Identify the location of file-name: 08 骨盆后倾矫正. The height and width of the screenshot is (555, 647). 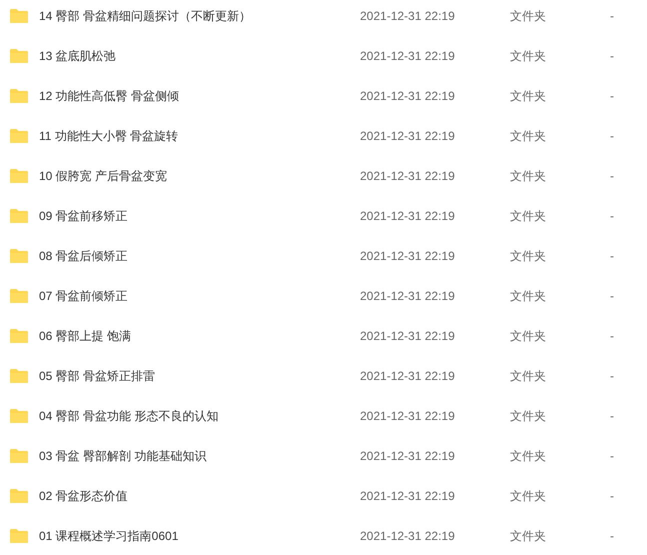
(84, 256).